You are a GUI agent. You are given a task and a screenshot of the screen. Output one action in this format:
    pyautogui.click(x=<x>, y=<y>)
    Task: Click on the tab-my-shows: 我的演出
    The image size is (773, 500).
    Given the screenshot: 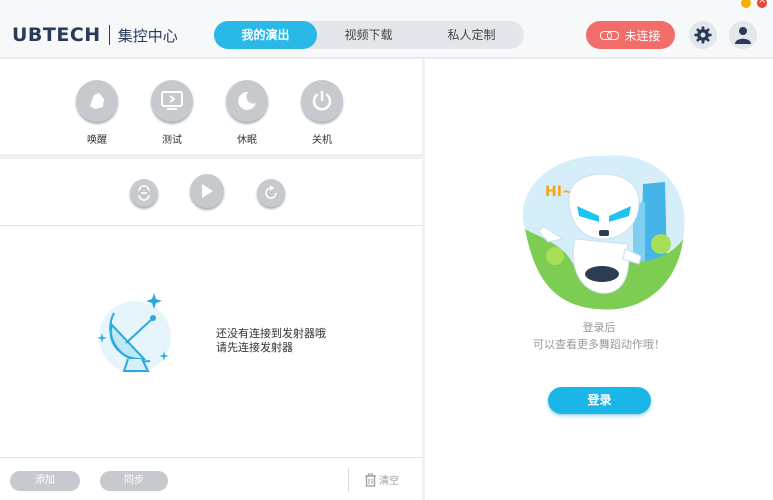 What is the action you would take?
    pyautogui.click(x=265, y=35)
    